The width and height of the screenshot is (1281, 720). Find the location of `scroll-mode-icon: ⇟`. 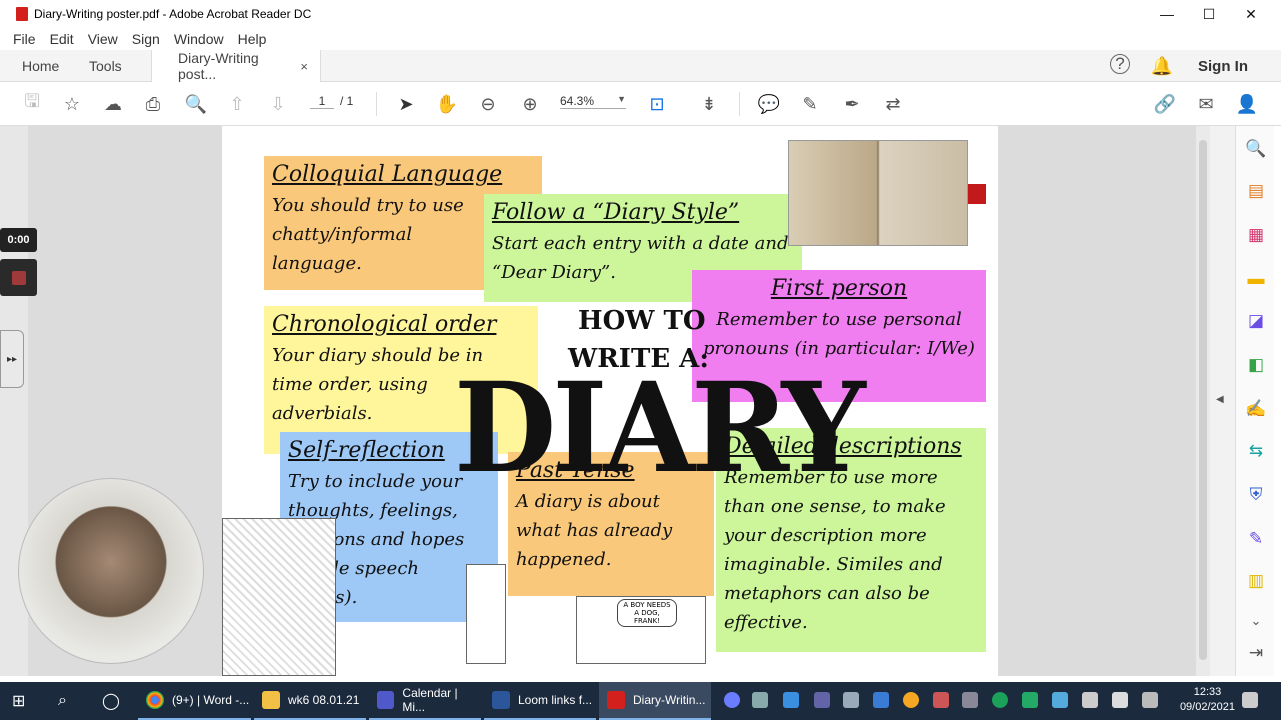

scroll-mode-icon: ⇟ is located at coordinates (709, 104).